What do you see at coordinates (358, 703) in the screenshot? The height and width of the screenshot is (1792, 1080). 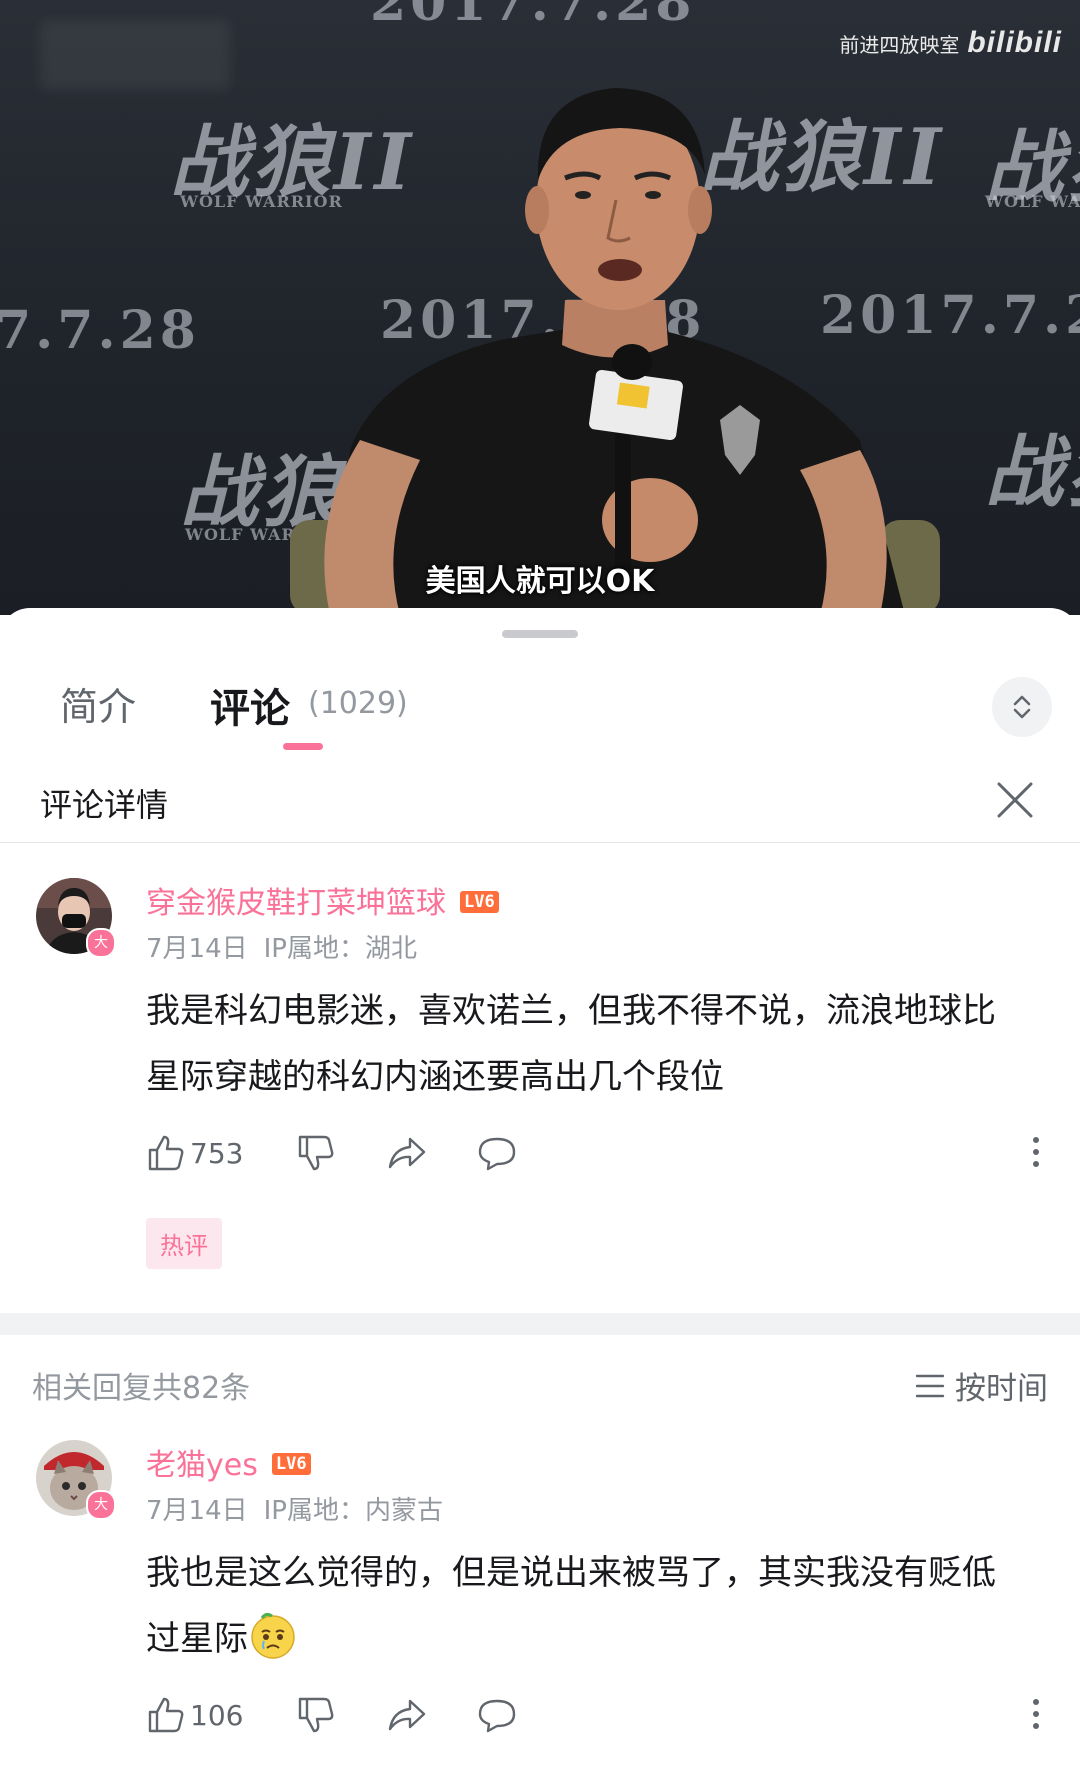 I see `comments-count: (1029)` at bounding box center [358, 703].